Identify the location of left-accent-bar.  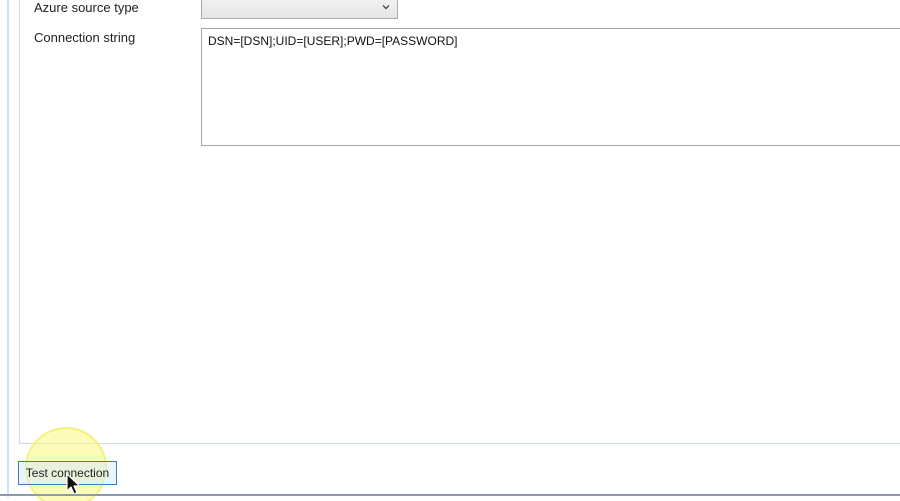
(8, 248).